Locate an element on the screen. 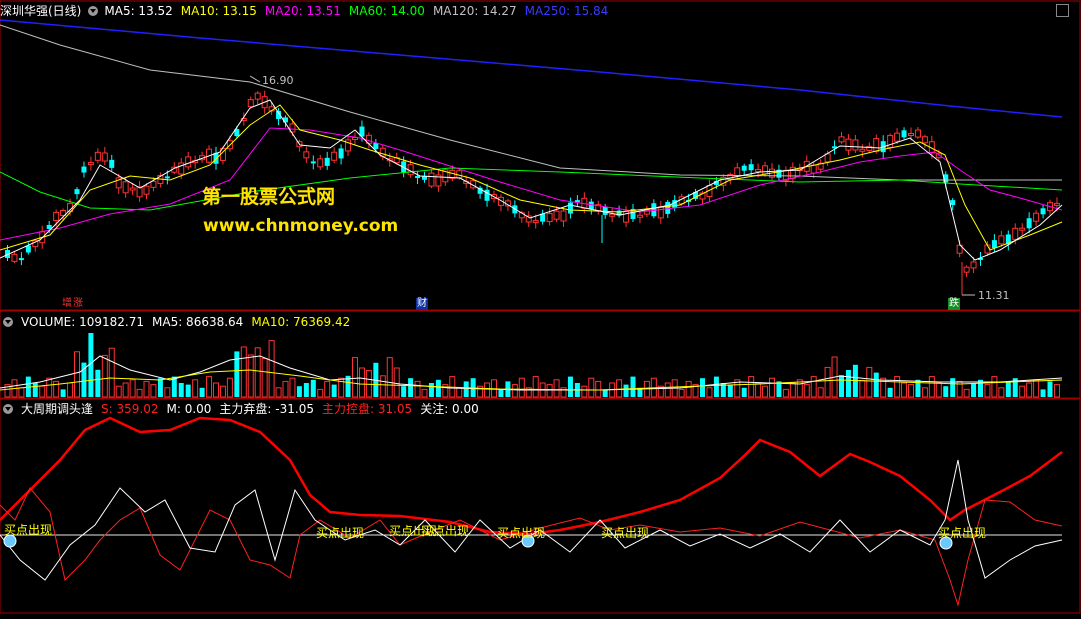 The height and width of the screenshot is (619, 1081). event-label-zhang: 涨 is located at coordinates (78, 304).